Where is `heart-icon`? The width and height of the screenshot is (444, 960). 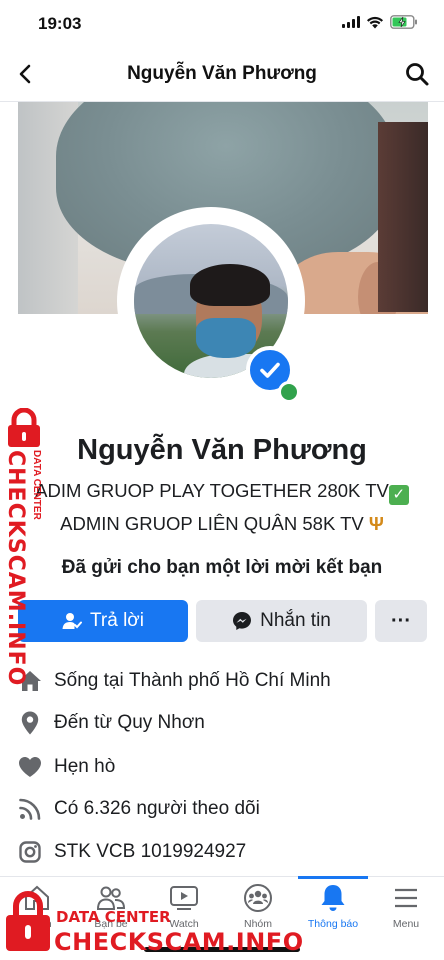 heart-icon is located at coordinates (30, 767).